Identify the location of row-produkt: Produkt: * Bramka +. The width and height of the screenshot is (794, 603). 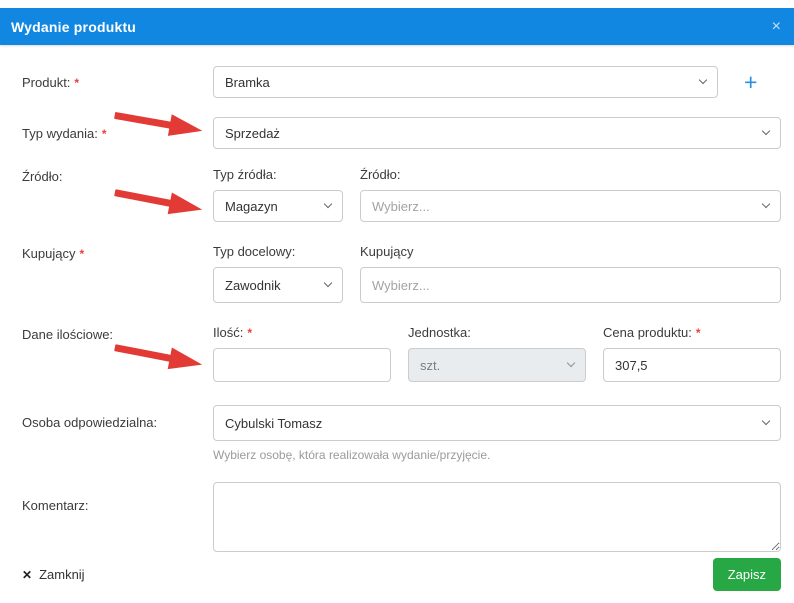
(401, 82).